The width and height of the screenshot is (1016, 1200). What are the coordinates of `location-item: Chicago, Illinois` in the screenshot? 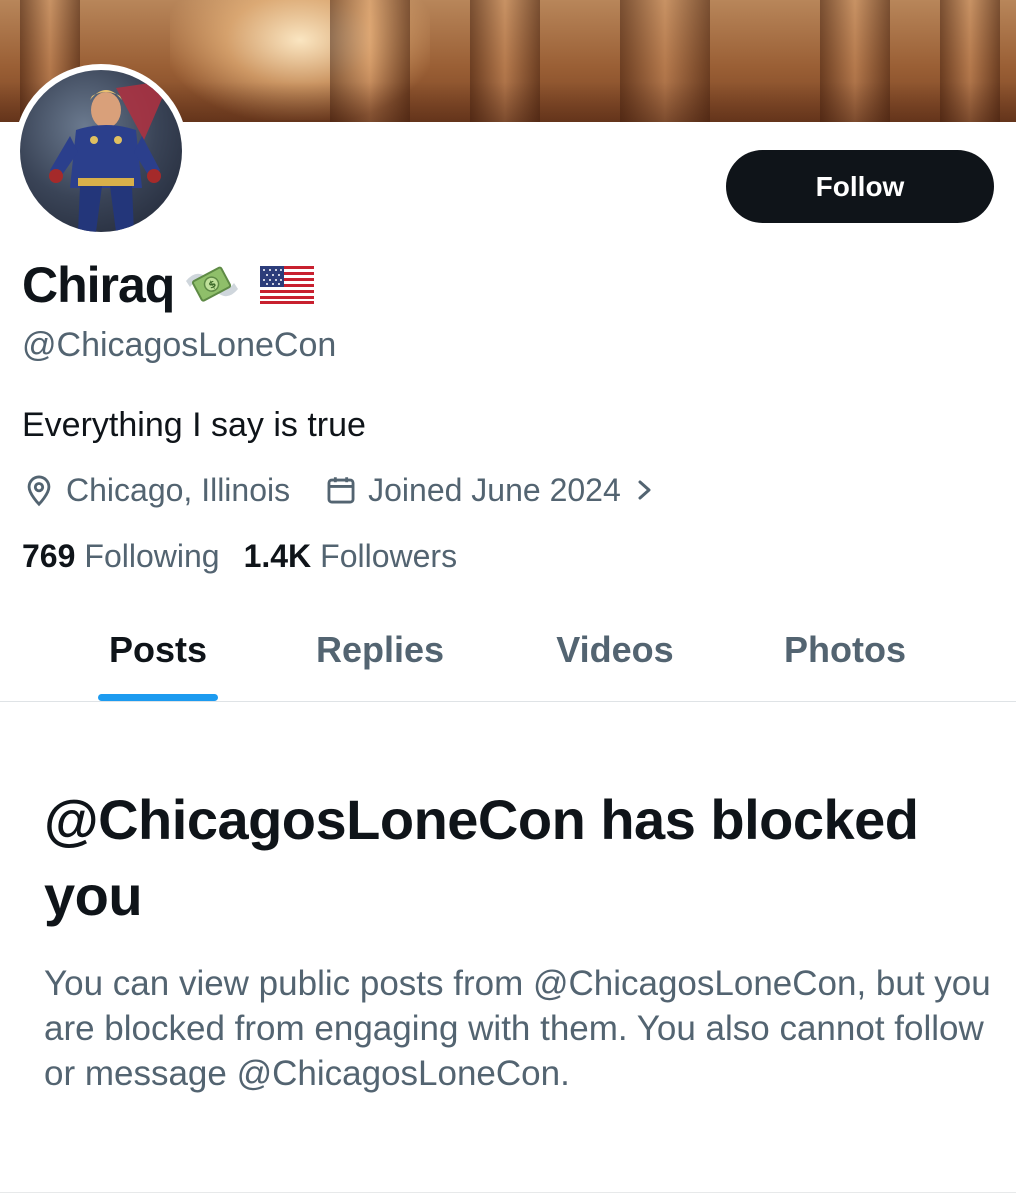 It's located at (156, 490).